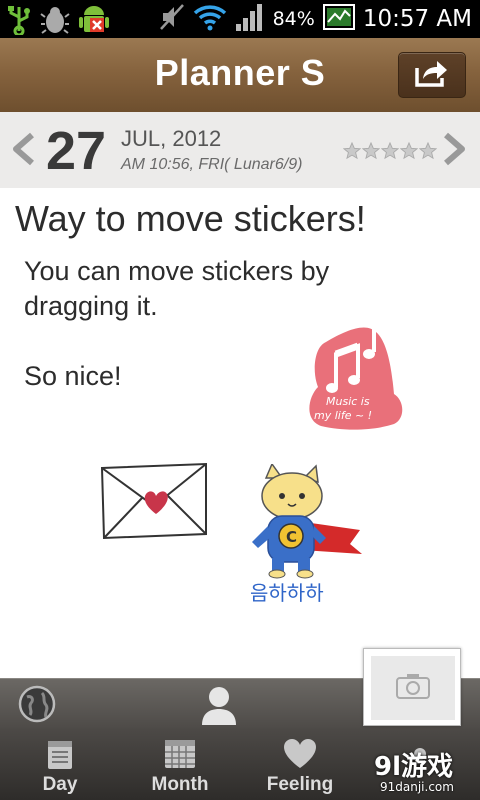  I want to click on mute-icon, so click(172, 19).